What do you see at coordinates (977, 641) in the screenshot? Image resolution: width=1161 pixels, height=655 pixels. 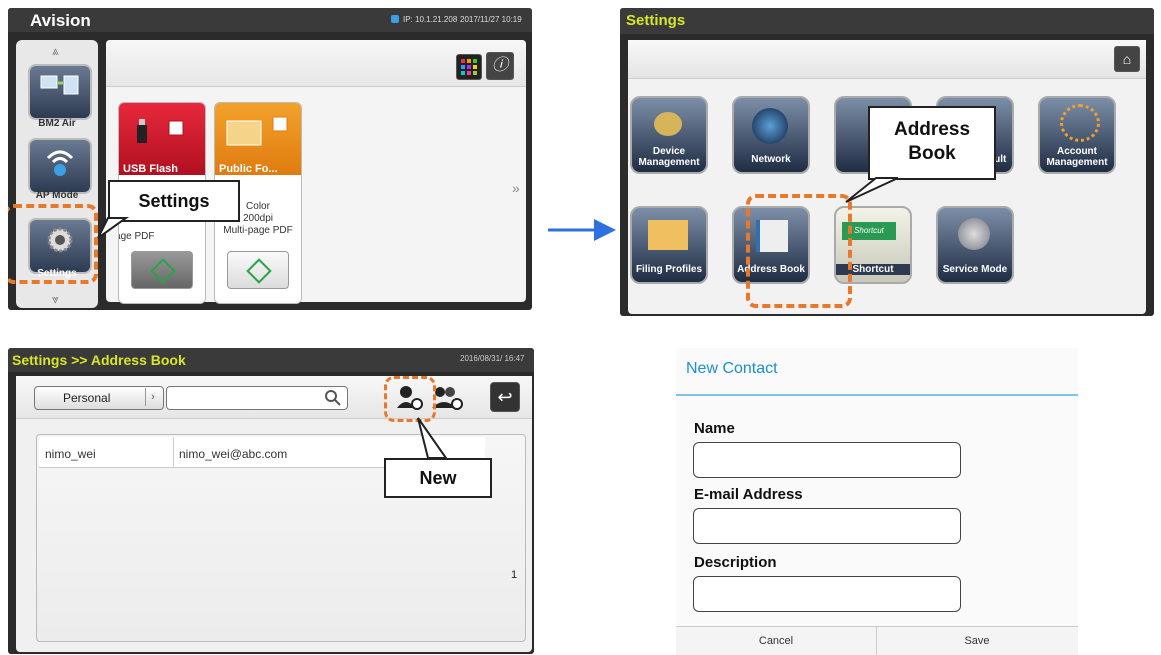 I see `save-button: Save` at bounding box center [977, 641].